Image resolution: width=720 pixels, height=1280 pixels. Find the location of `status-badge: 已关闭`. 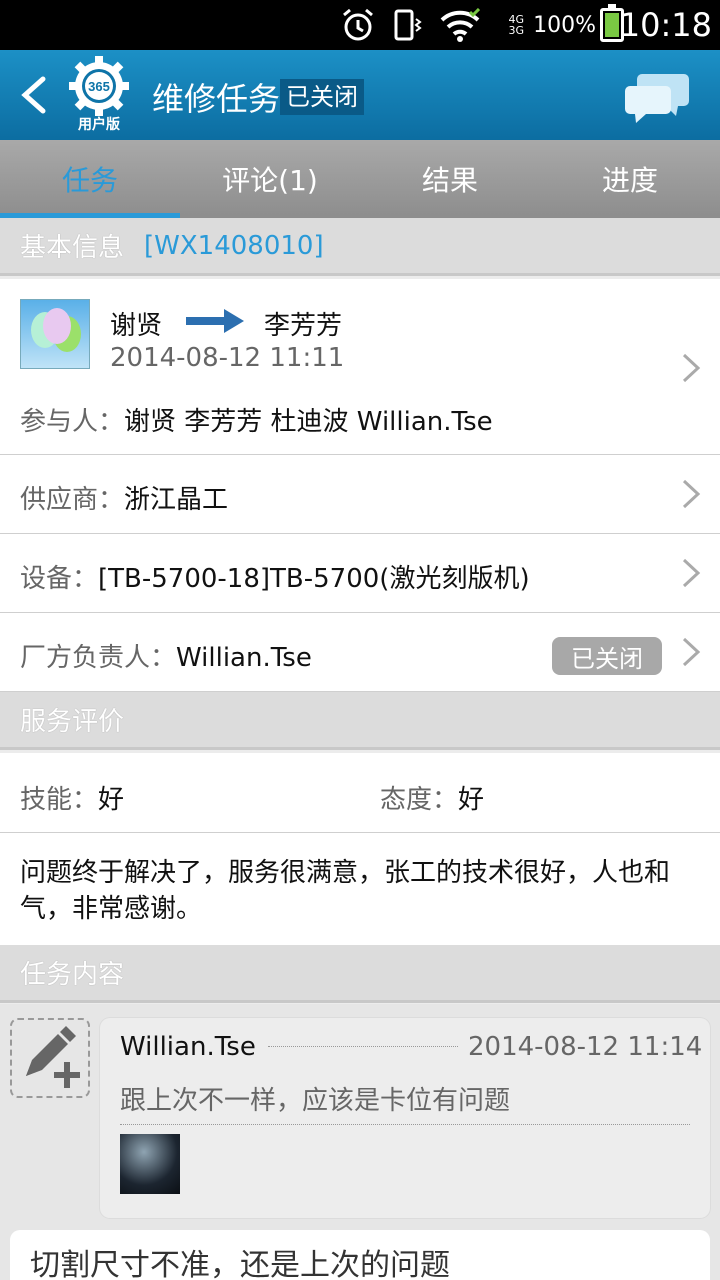

status-badge: 已关闭 is located at coordinates (322, 97).